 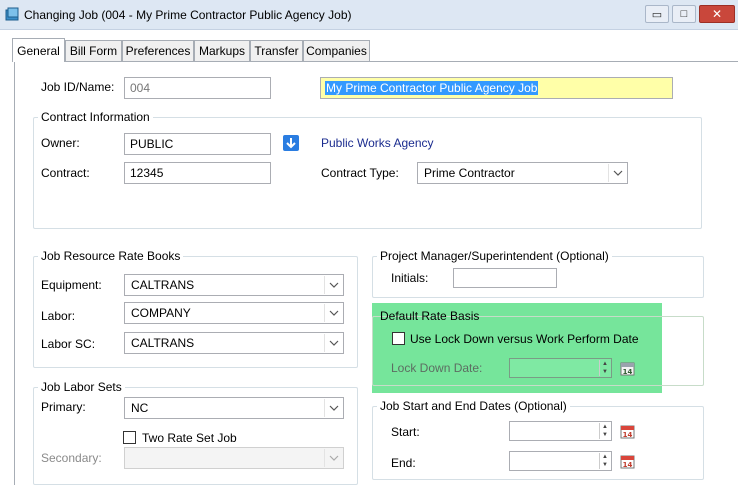 I want to click on rate-books-legend: Job Resource Rate Books, so click(x=111, y=256).